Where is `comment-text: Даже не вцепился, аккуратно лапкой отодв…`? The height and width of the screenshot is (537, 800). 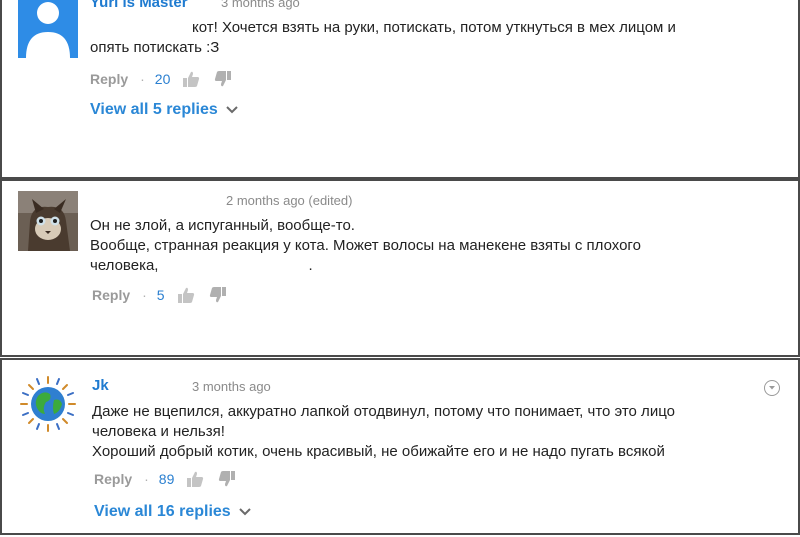
comment-text: Даже не вцепился, аккуратно лапкой отодв… is located at coordinates (383, 432).